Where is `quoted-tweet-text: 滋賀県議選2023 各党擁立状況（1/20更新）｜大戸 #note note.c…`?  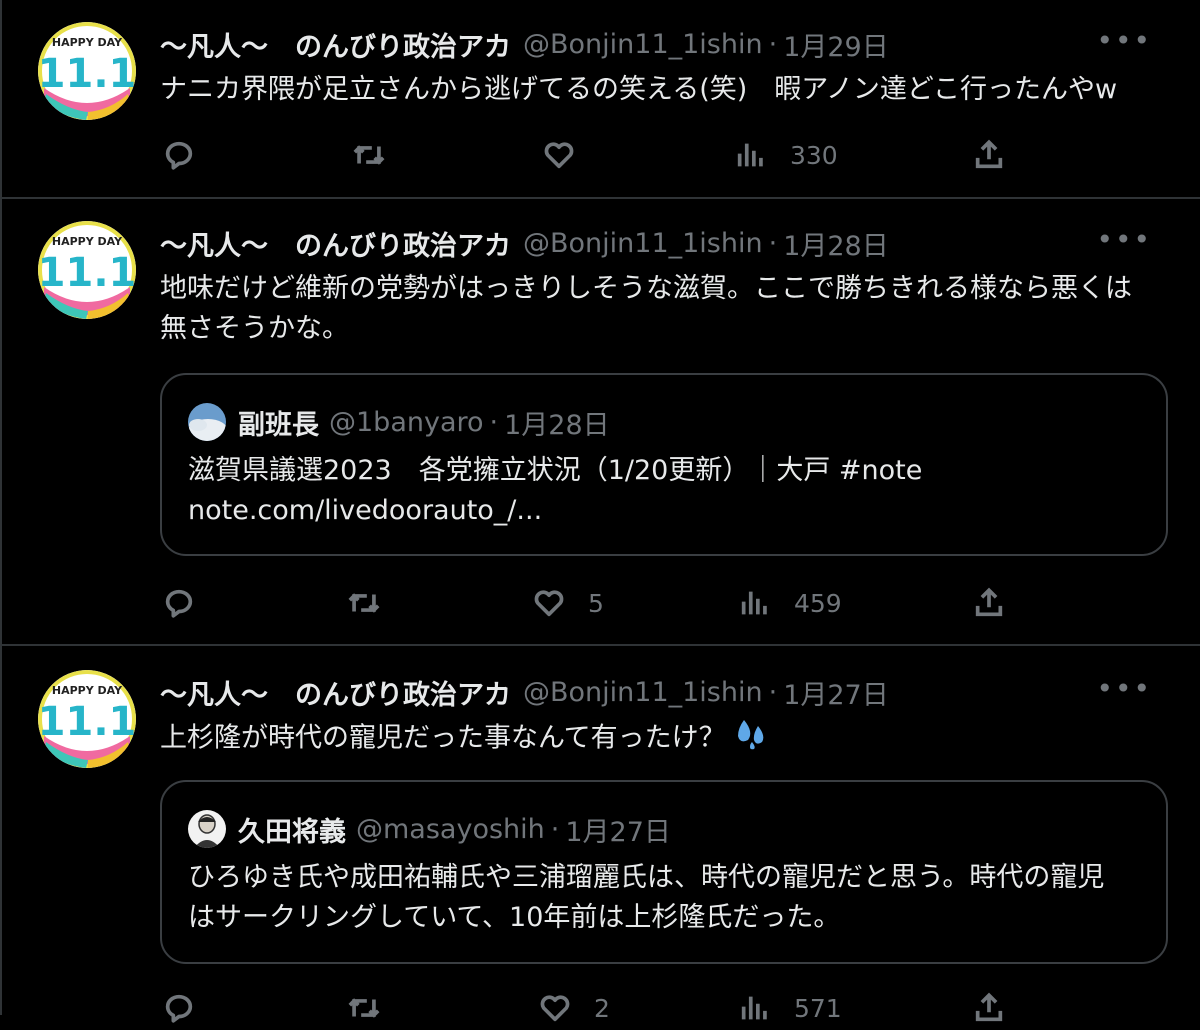
quoted-tweet-text: 滋賀県議選2023 各党擁立状況（1/20更新）｜大戸 #note note.c… is located at coordinates (668, 491).